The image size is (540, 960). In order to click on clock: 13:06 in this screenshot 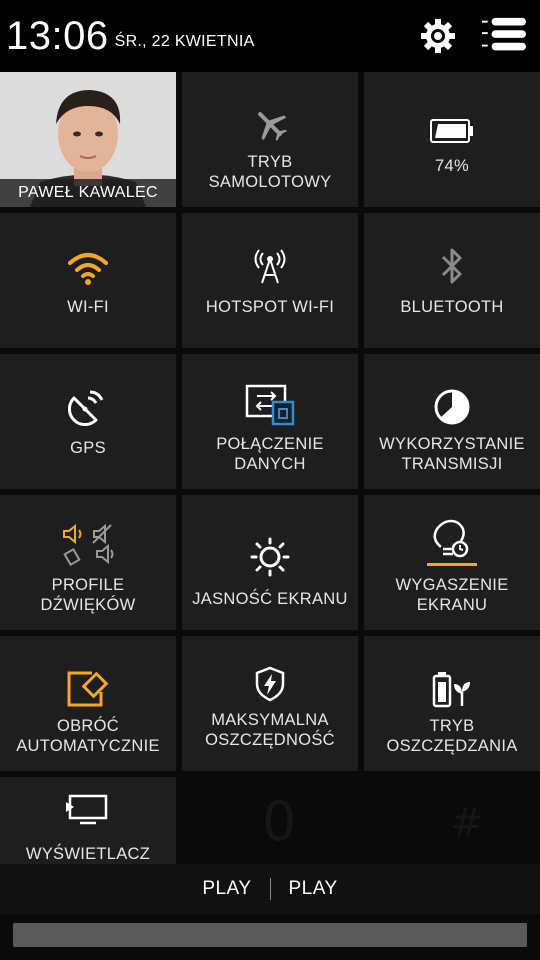, I will do `click(57, 35)`.